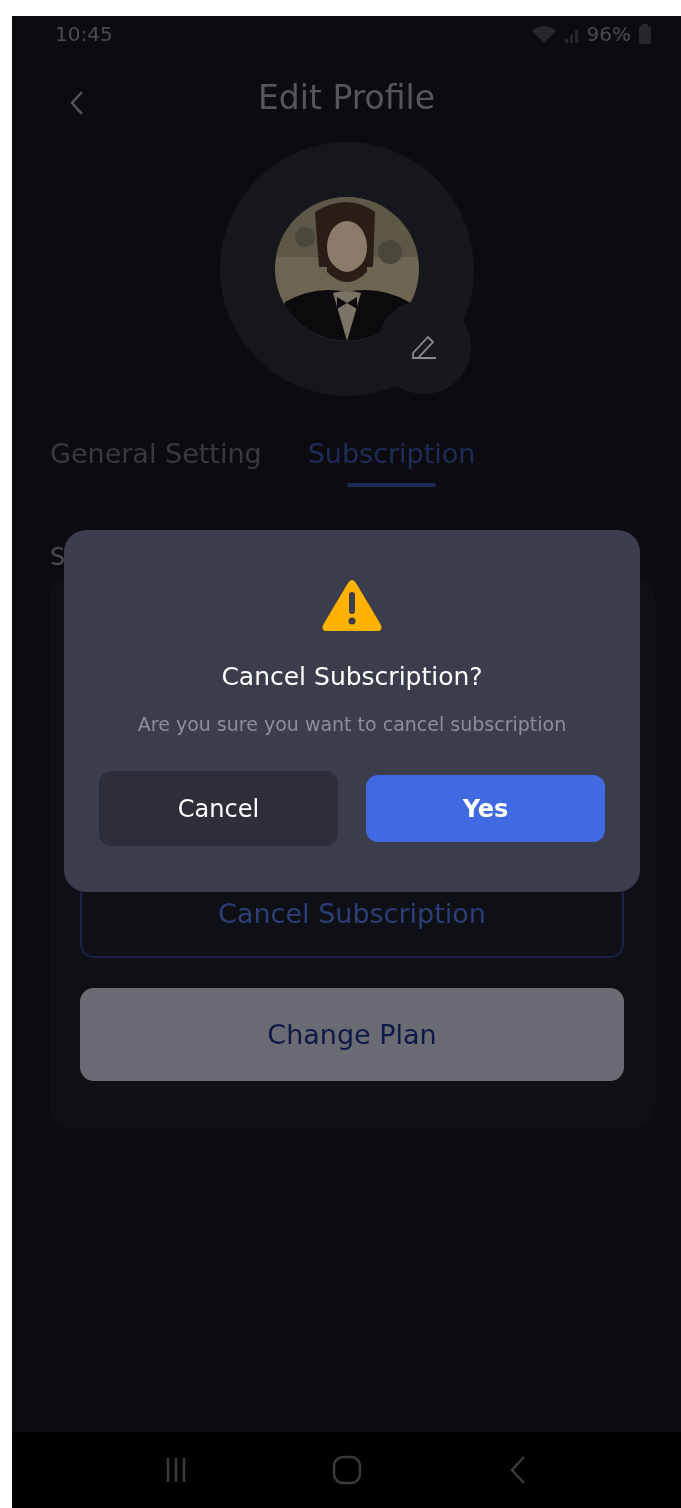 This screenshot has width=681, height=1508. Describe the element at coordinates (645, 34) in the screenshot. I see `battery-icon` at that location.